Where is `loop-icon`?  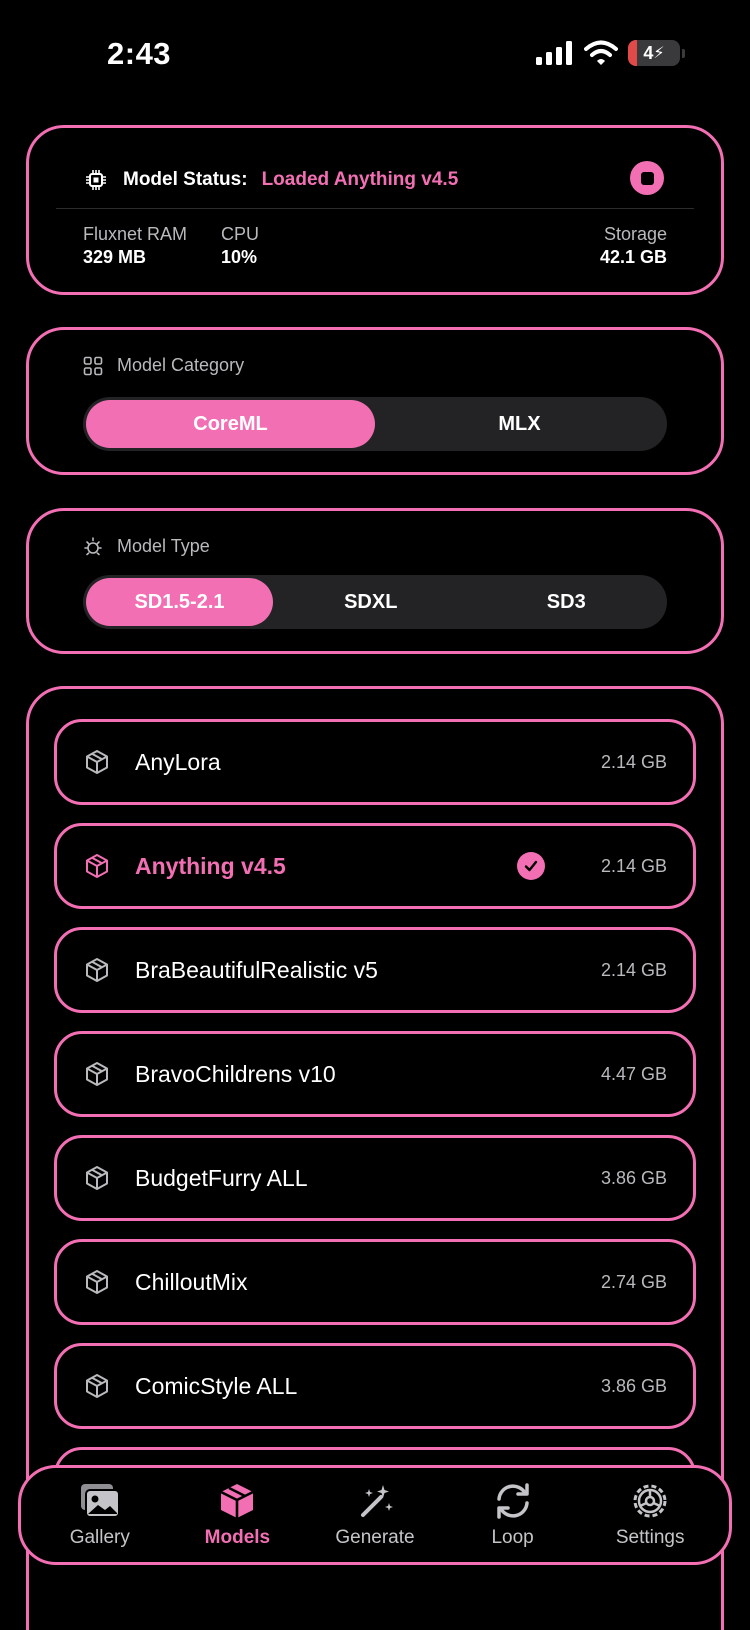
loop-icon is located at coordinates (512, 1501).